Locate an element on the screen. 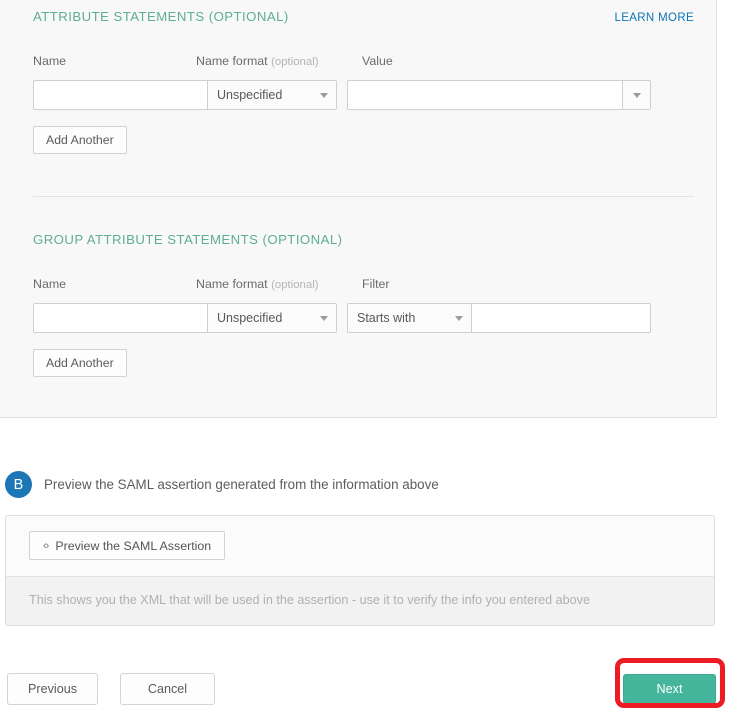 The height and width of the screenshot is (717, 730). wizard-footer: Previous Cancel Next is located at coordinates (365, 689).